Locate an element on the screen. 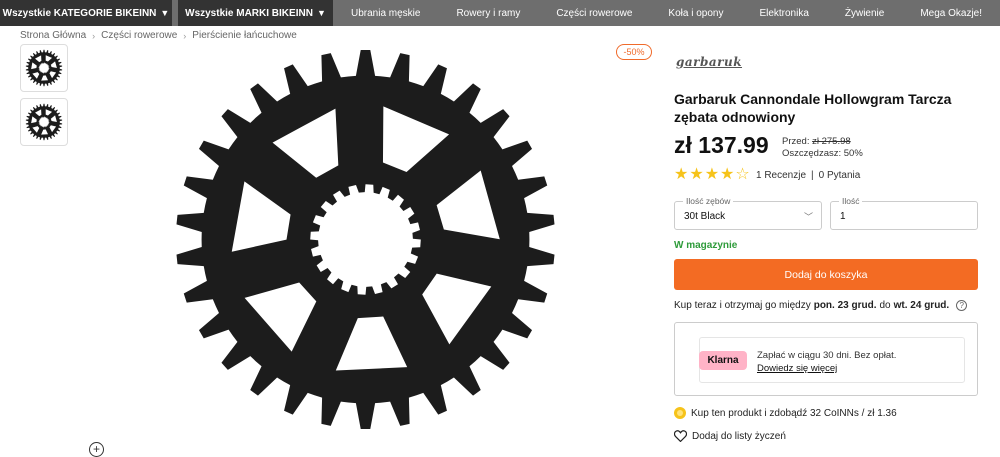  all-categories-label: Wszystkie KATEGORIE BIKEINN is located at coordinates (79, 13).